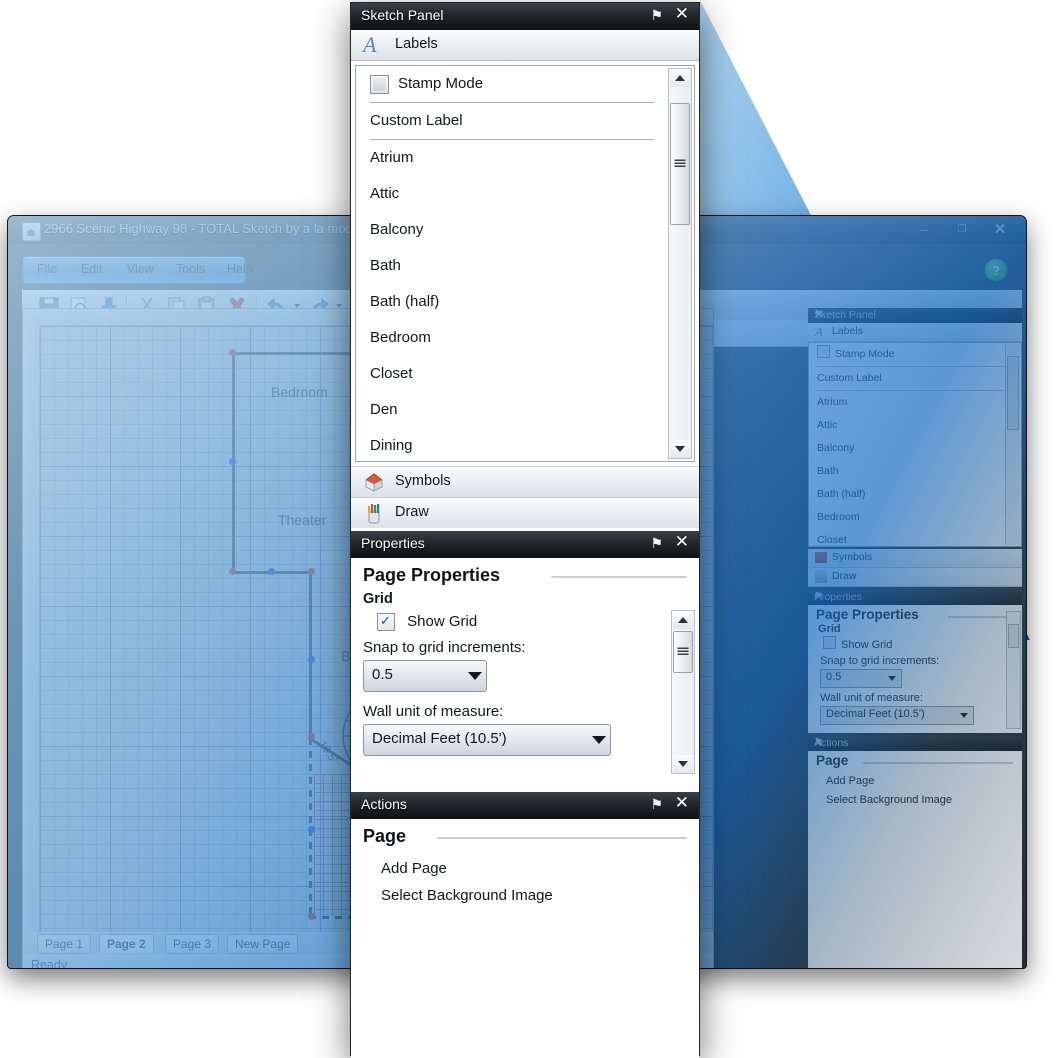 This screenshot has width=1060, height=1058. I want to click on minimize-button: –, so click(924, 229).